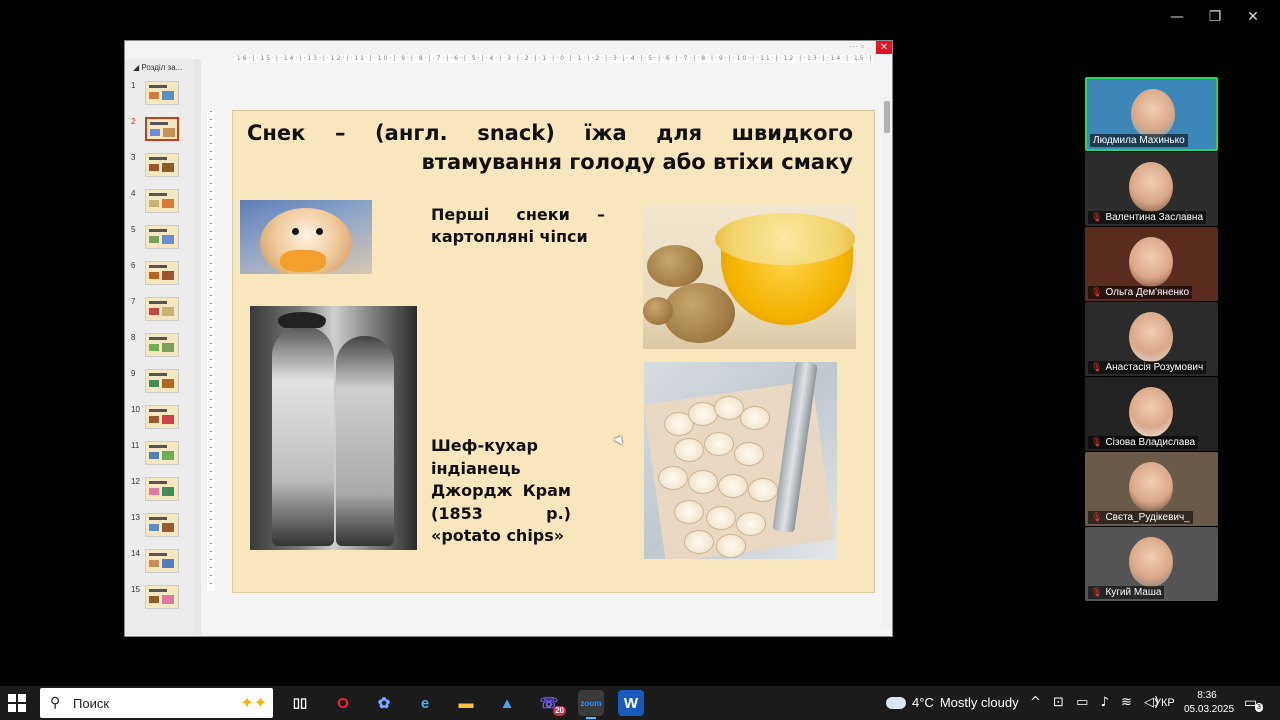  I want to click on slide-thumbnail-4: 4, so click(161, 204).